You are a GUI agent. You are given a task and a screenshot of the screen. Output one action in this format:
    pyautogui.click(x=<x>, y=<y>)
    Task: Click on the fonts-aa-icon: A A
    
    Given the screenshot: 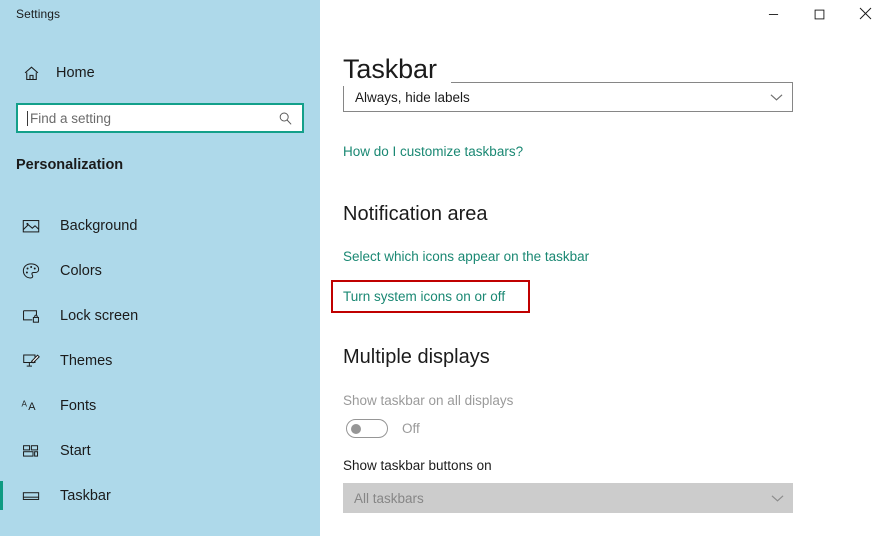 What is the action you would take?
    pyautogui.click(x=31, y=406)
    